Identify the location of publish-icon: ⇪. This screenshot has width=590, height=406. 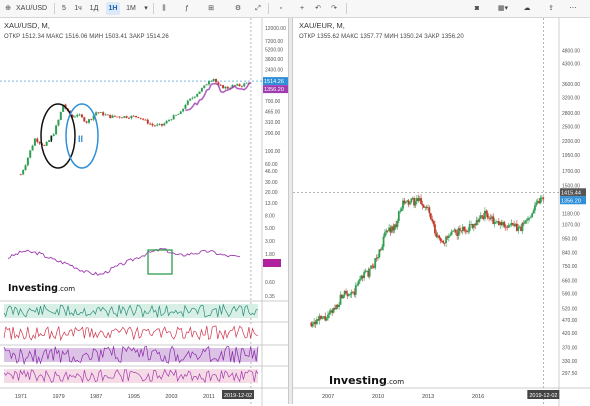
(551, 8).